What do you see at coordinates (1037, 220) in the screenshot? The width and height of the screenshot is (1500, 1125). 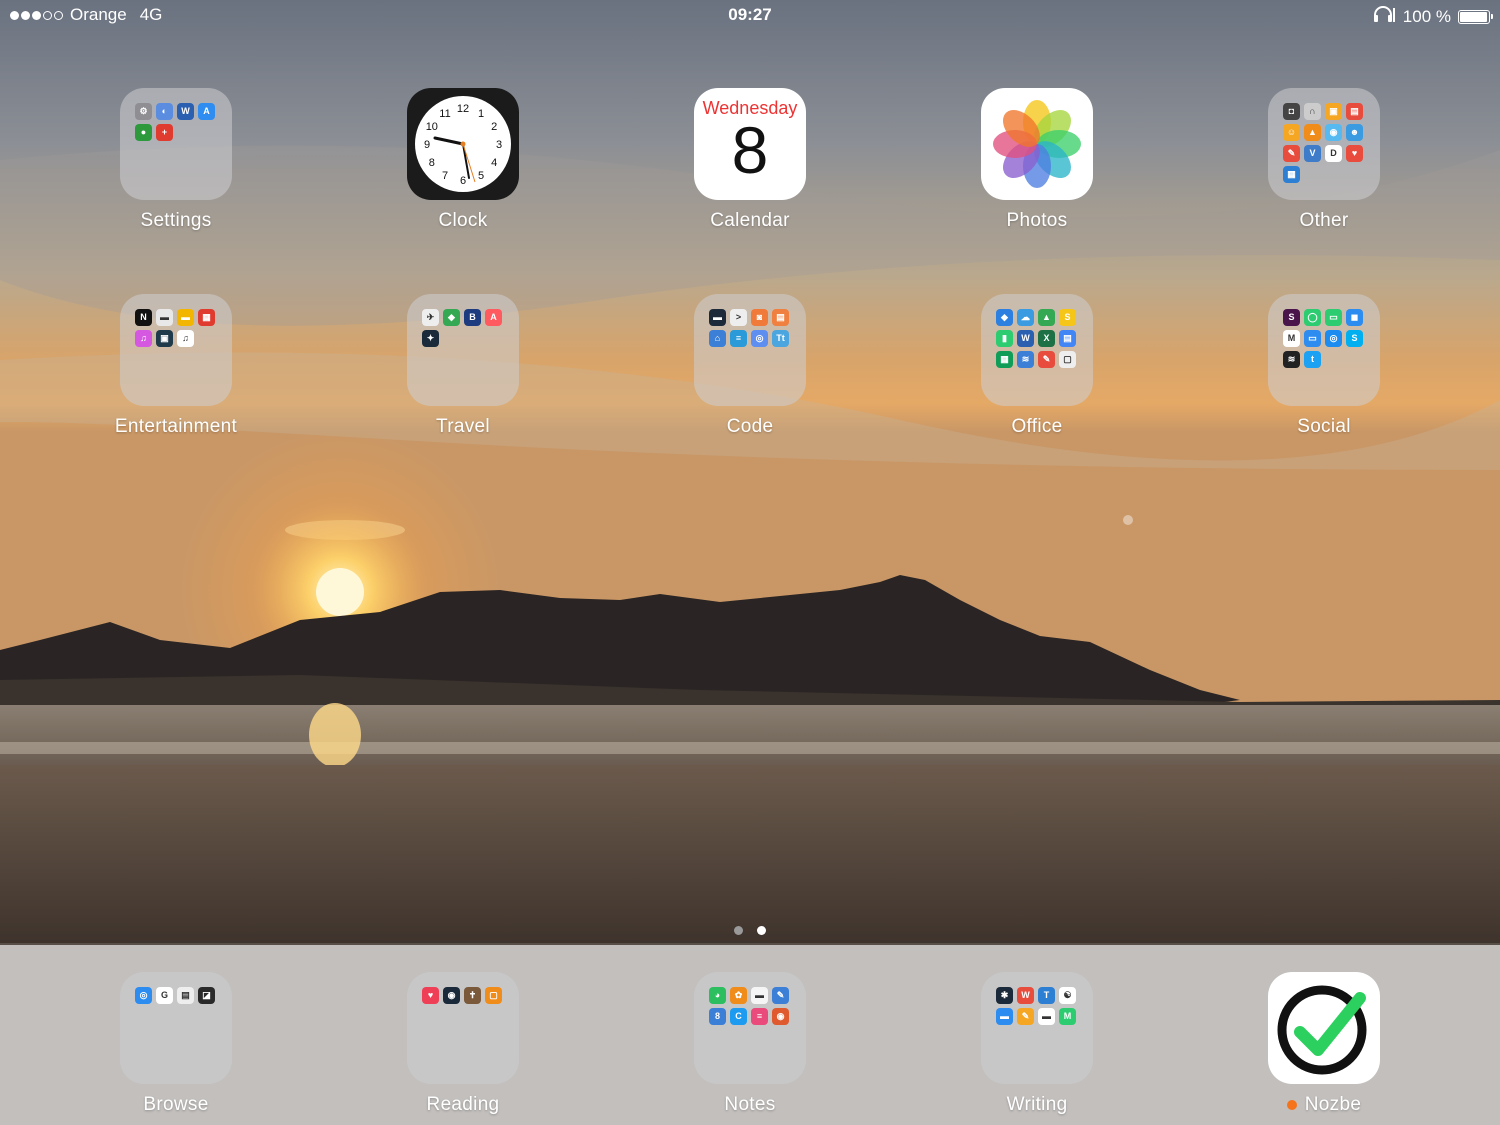 I see `app-label-text: Photos` at bounding box center [1037, 220].